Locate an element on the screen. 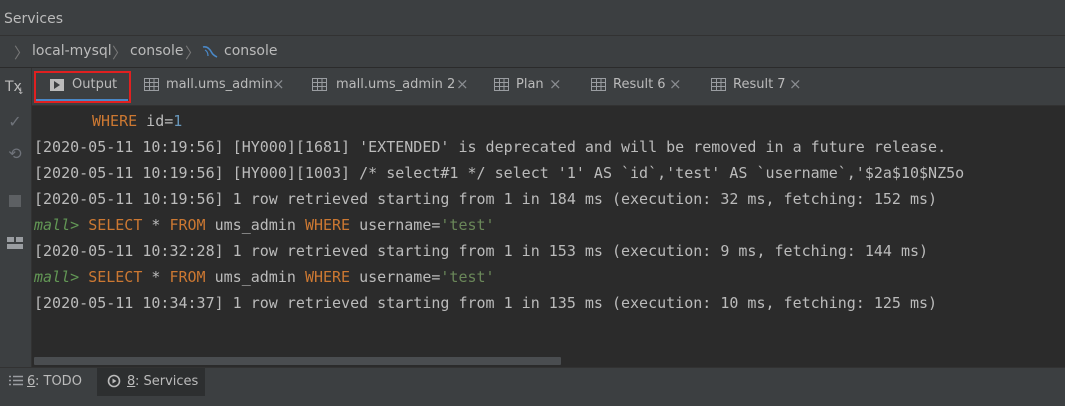 This screenshot has height=406, width=1065. services-tool-button: 8 : Services is located at coordinates (151, 382).